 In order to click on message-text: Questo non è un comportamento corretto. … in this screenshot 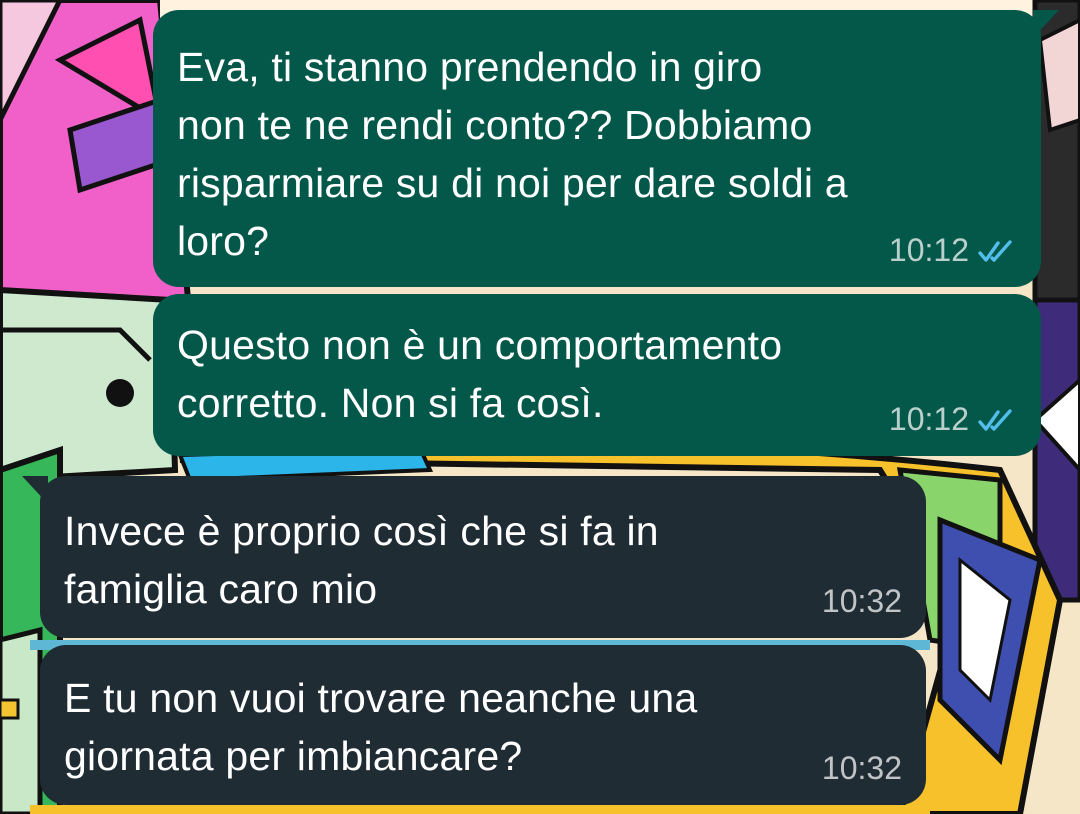, I will do `click(480, 374)`.